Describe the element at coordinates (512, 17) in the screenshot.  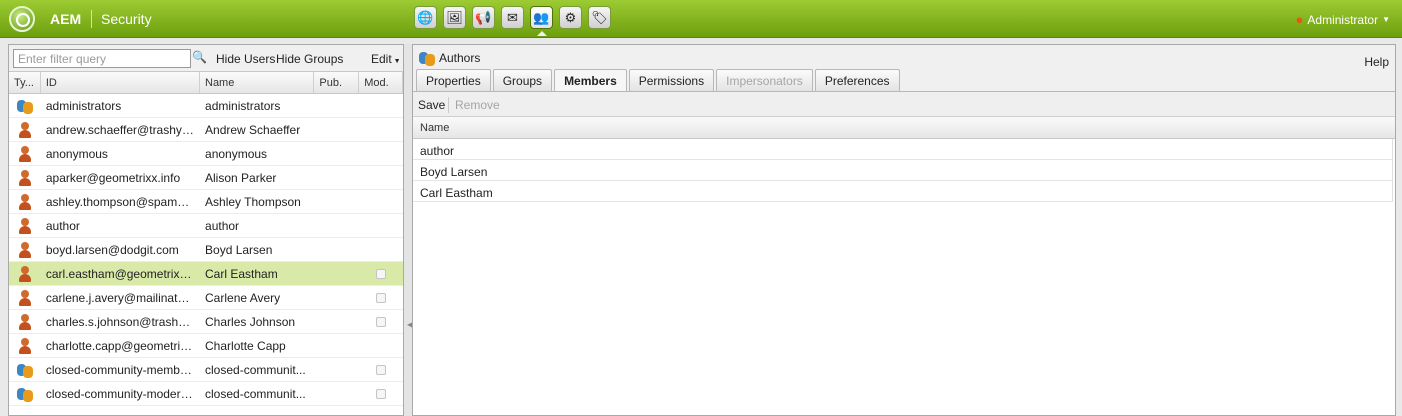
I see `mail-icon: ✉` at that location.